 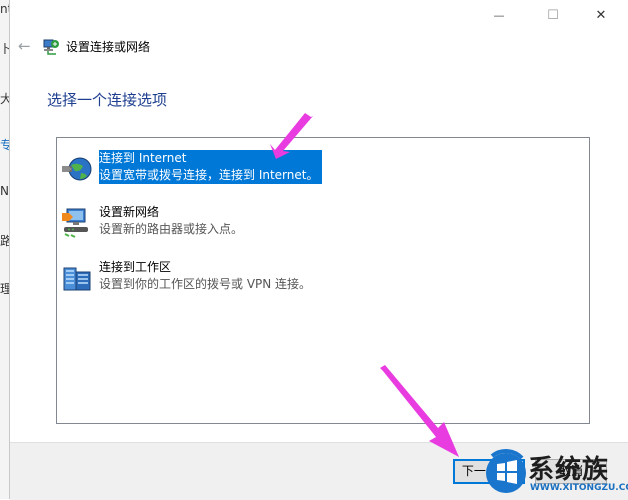 What do you see at coordinates (211, 167) in the screenshot?
I see `option-text: 连接到 Internet 设置宽带或拨号连接，连接到 Internet。` at bounding box center [211, 167].